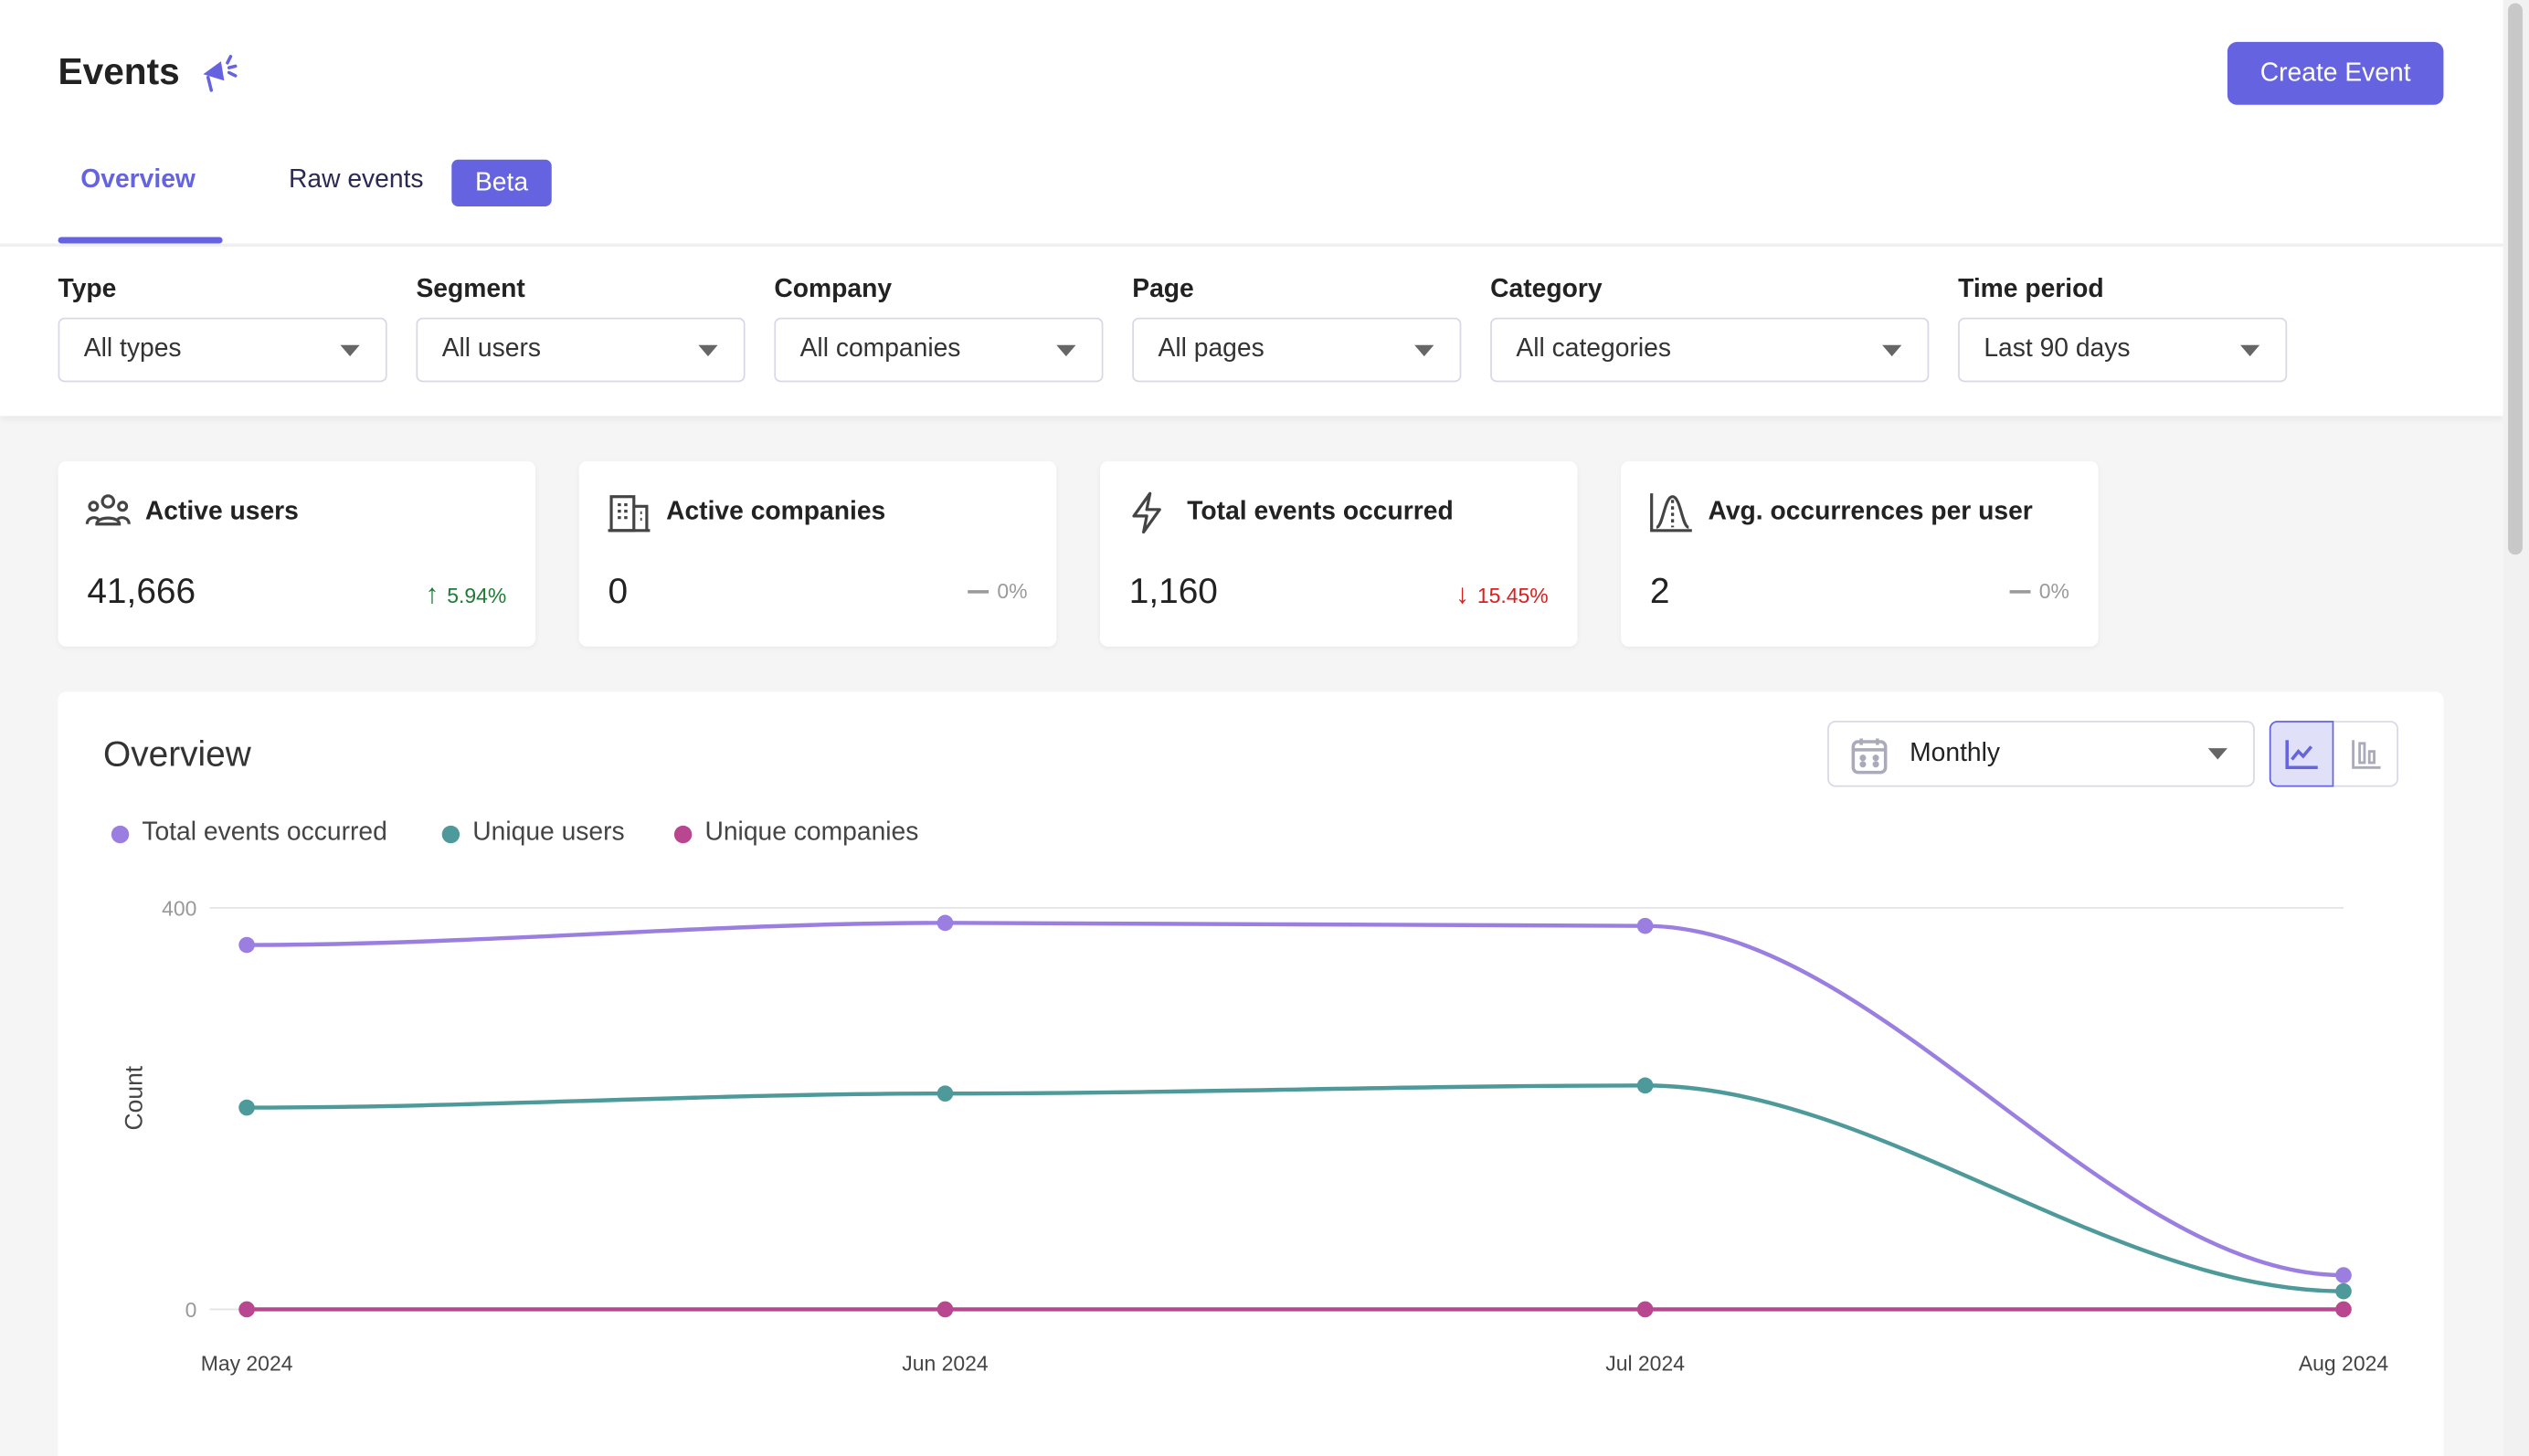  Describe the element at coordinates (247, 1364) in the screenshot. I see `x-tick-label: May 2024` at that location.